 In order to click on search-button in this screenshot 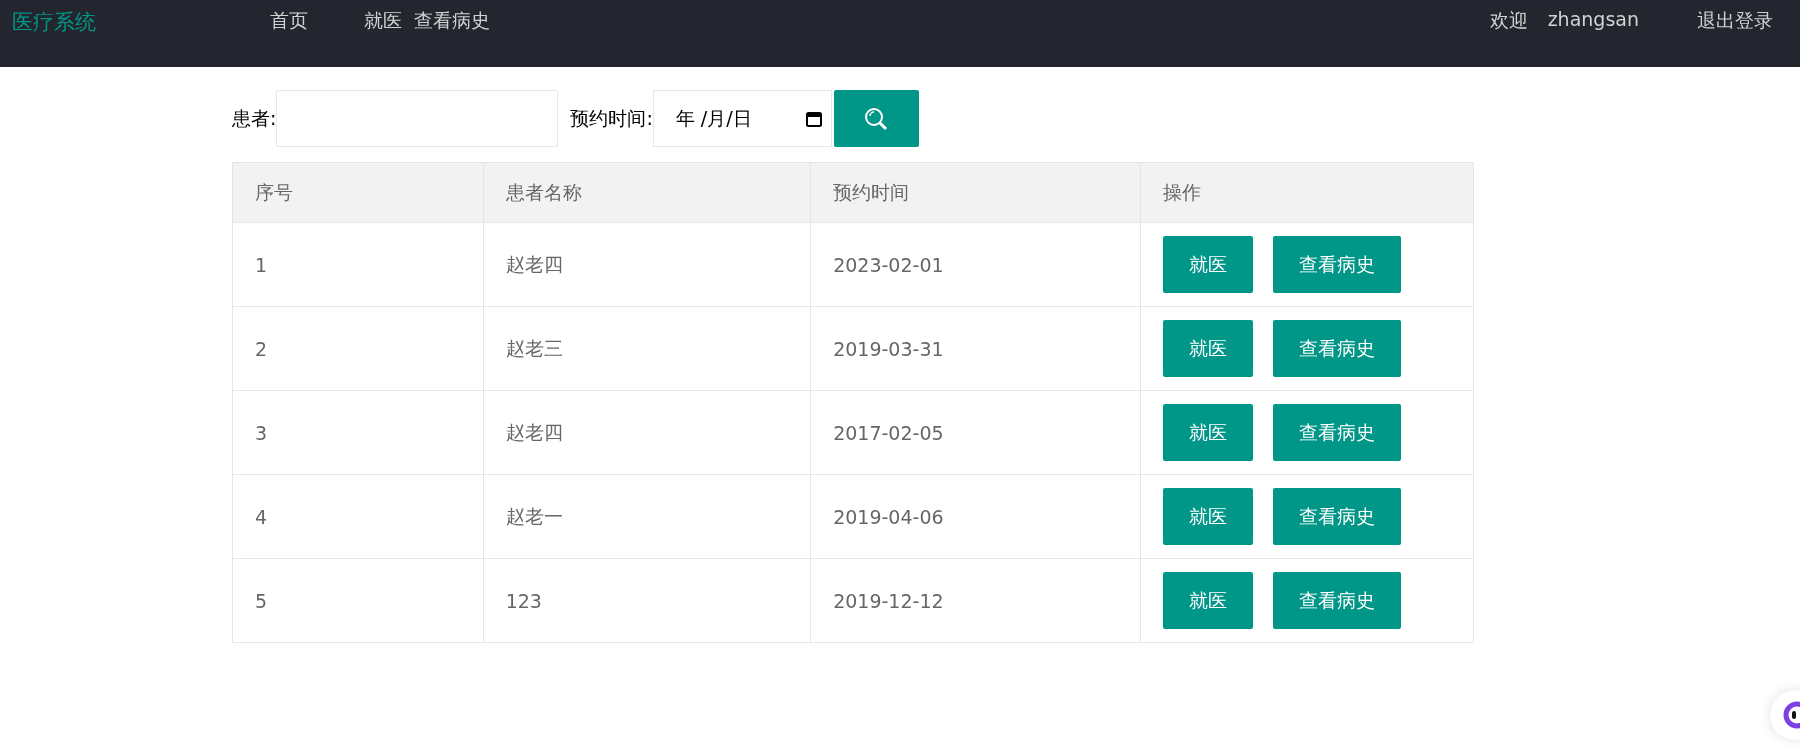, I will do `click(876, 118)`.